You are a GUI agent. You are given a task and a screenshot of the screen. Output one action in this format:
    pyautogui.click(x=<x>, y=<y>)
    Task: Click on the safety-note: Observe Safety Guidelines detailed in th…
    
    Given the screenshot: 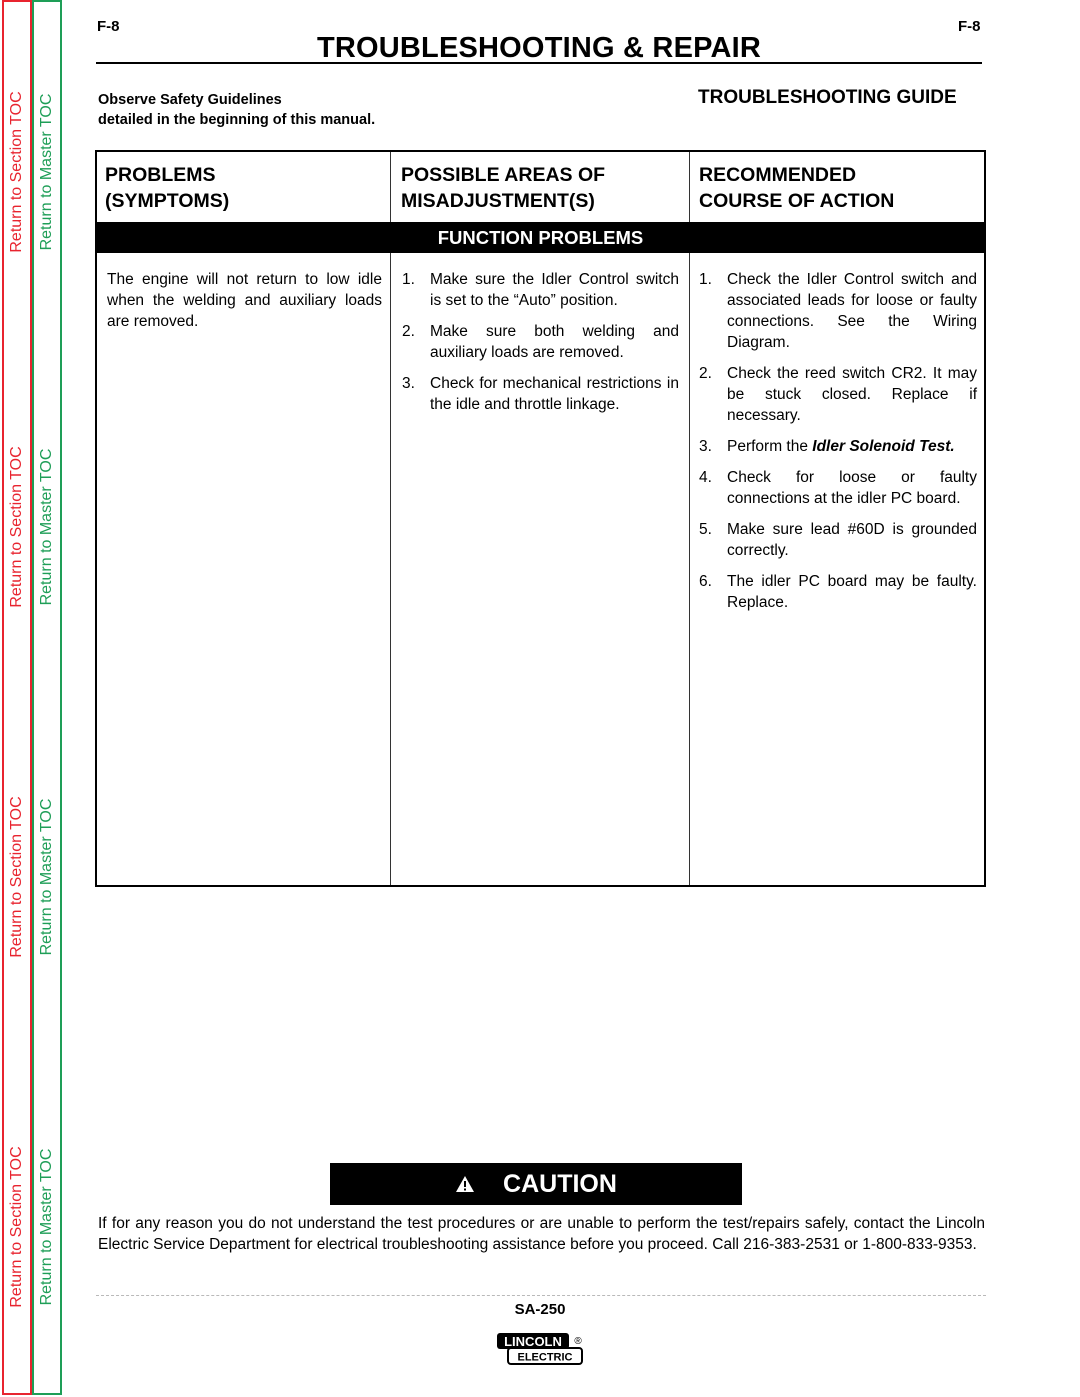 What is the action you would take?
    pyautogui.click(x=236, y=110)
    